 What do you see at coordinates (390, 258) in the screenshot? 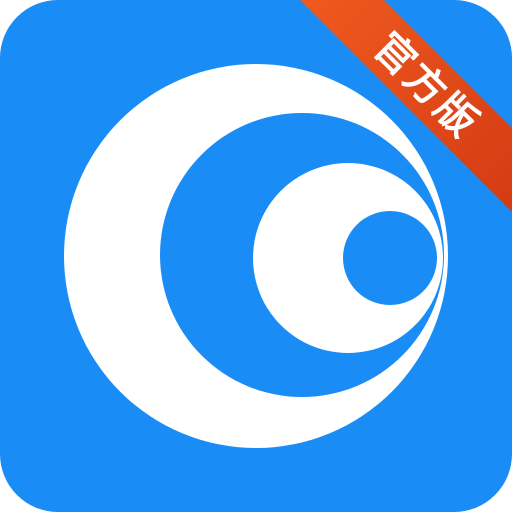
I see `inner-blue-disc` at bounding box center [390, 258].